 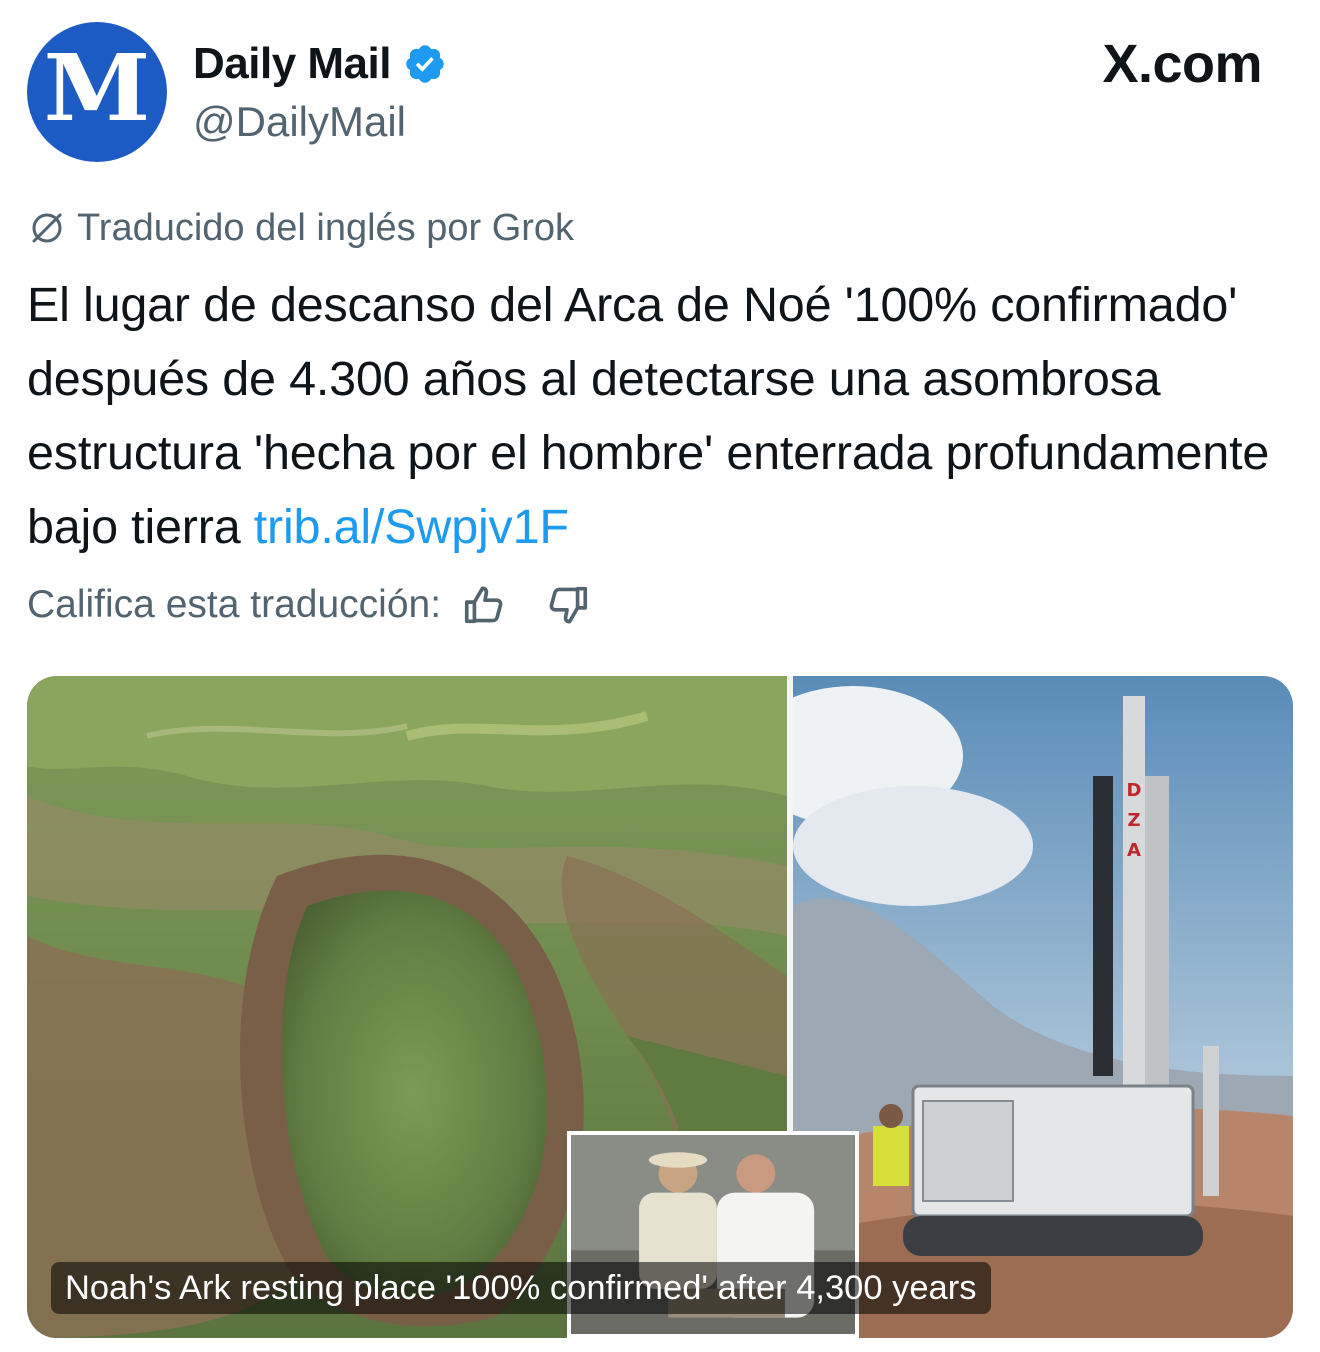 I want to click on author-handle: @DailyMail, so click(x=299, y=122).